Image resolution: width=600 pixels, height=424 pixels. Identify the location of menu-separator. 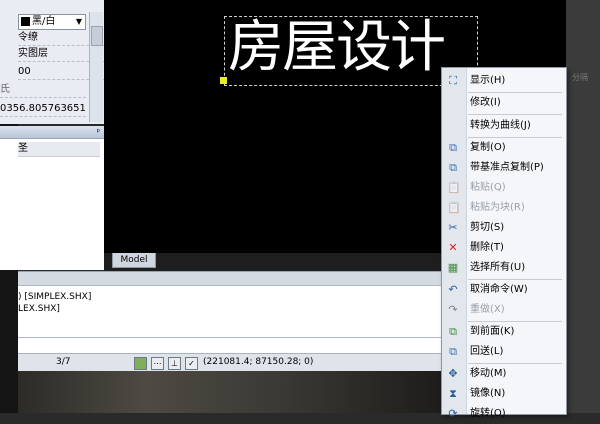
(515, 114).